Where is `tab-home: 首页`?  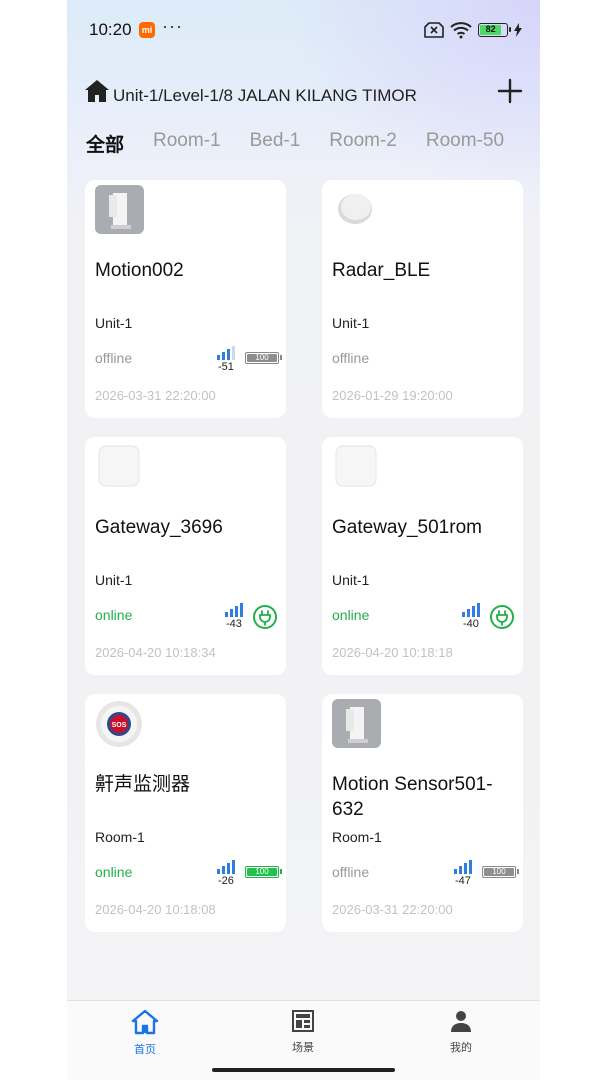 tab-home: 首页 is located at coordinates (145, 1033).